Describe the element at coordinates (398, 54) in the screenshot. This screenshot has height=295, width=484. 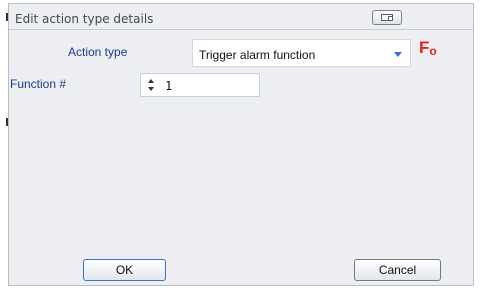
I see `chevron-down-icon` at that location.